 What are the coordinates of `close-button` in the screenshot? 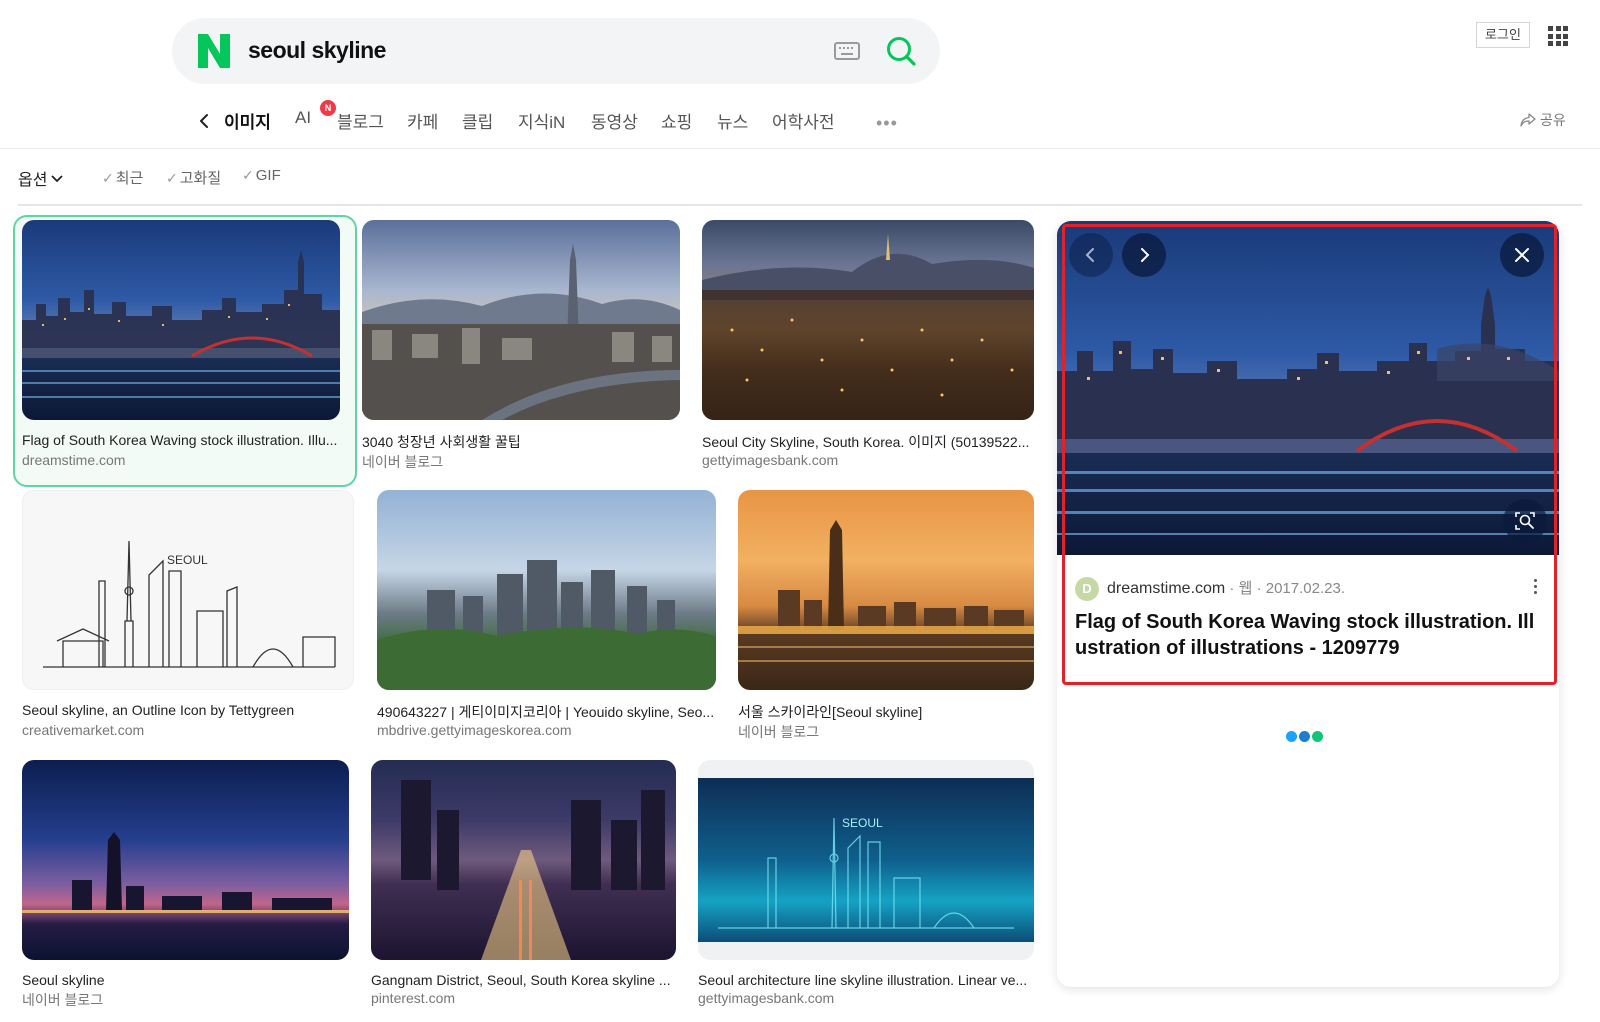 It's located at (1522, 255).